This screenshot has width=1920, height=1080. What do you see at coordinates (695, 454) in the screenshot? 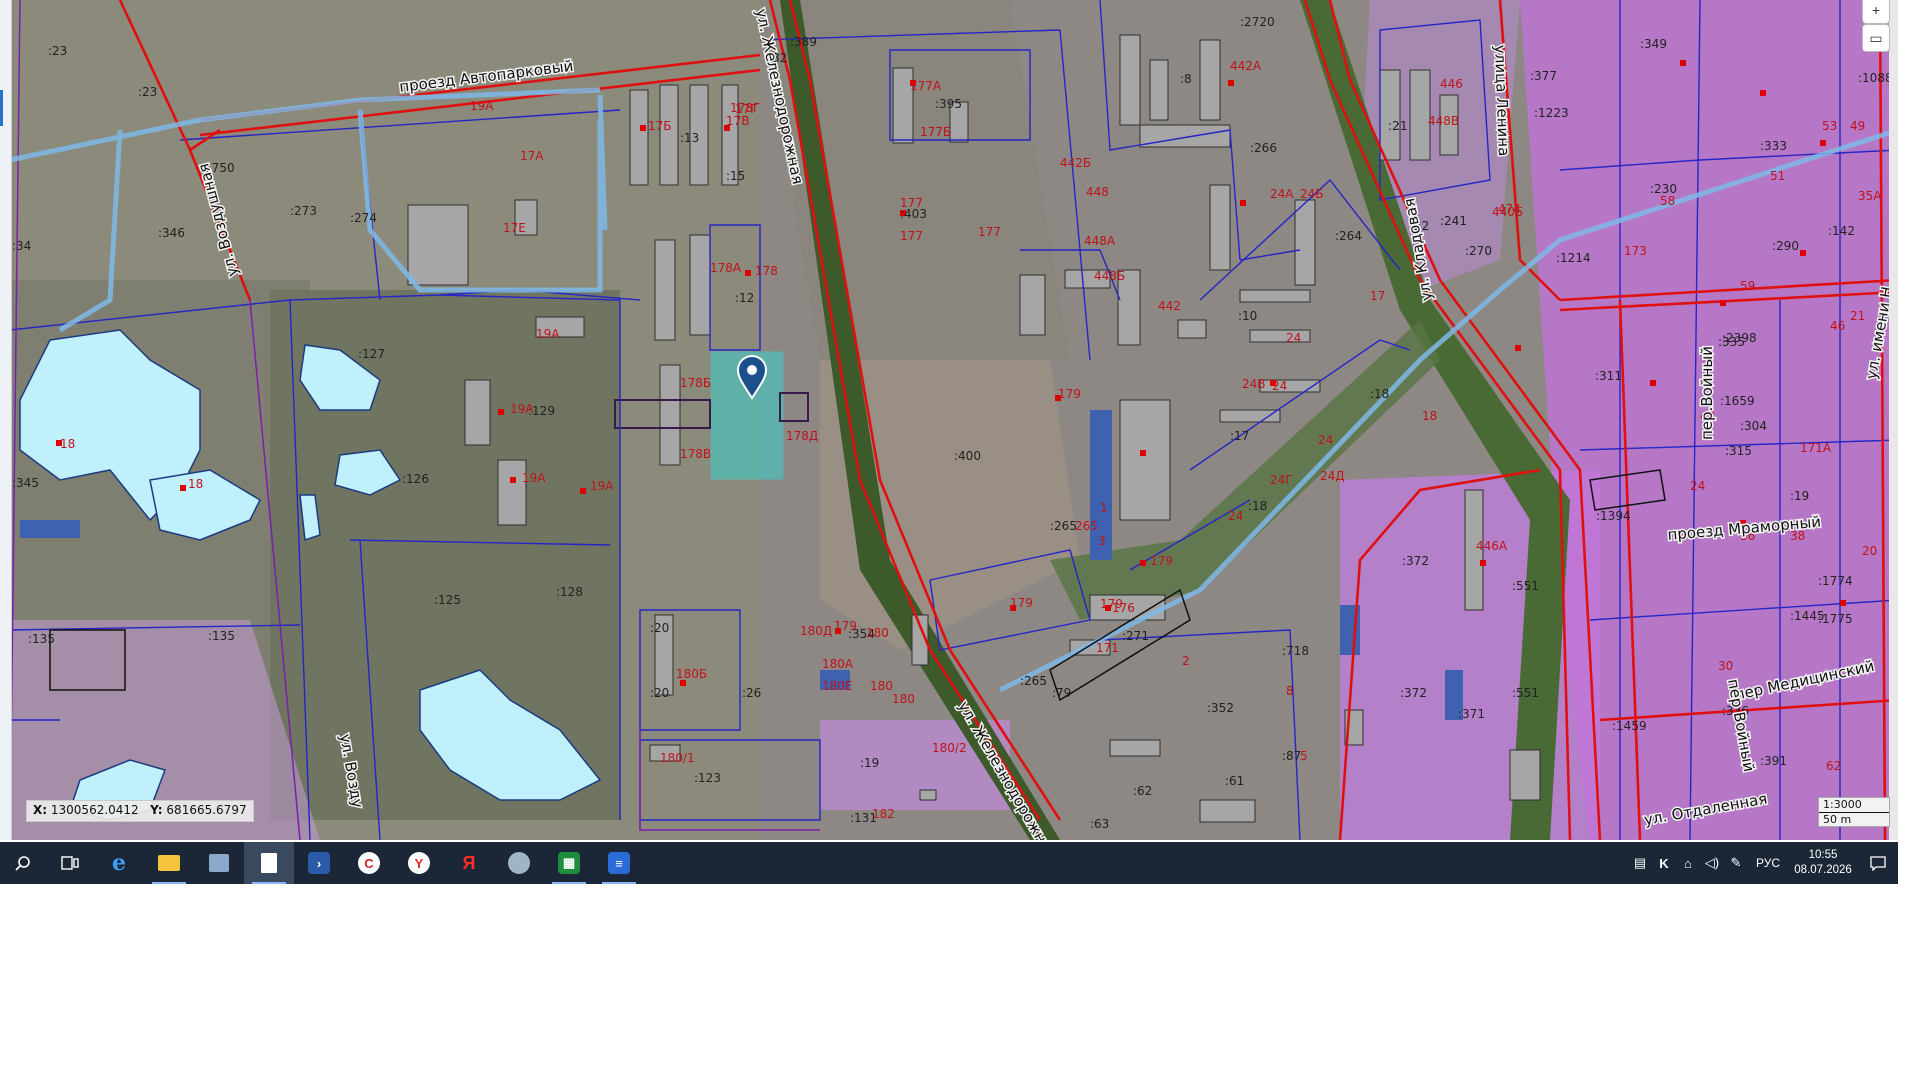
I see `building-label: 178В` at bounding box center [695, 454].